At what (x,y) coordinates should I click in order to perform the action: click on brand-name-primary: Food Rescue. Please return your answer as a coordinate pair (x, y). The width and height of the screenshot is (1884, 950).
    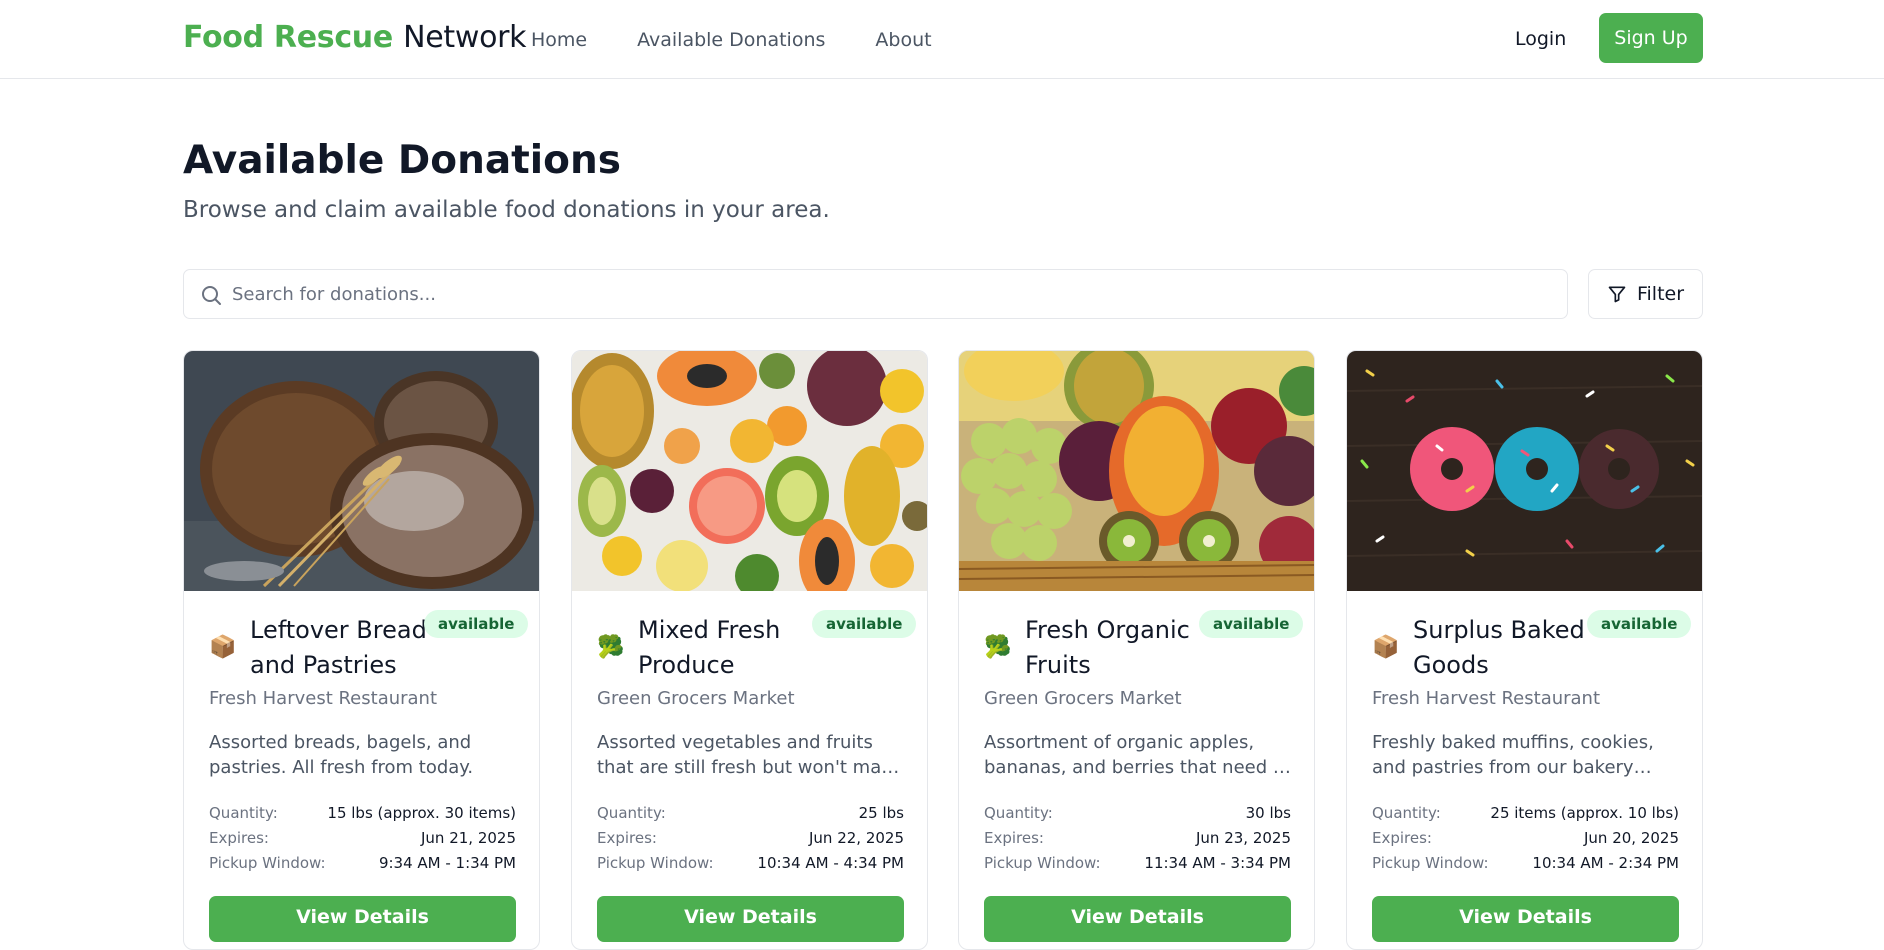
    Looking at the image, I should click on (288, 37).